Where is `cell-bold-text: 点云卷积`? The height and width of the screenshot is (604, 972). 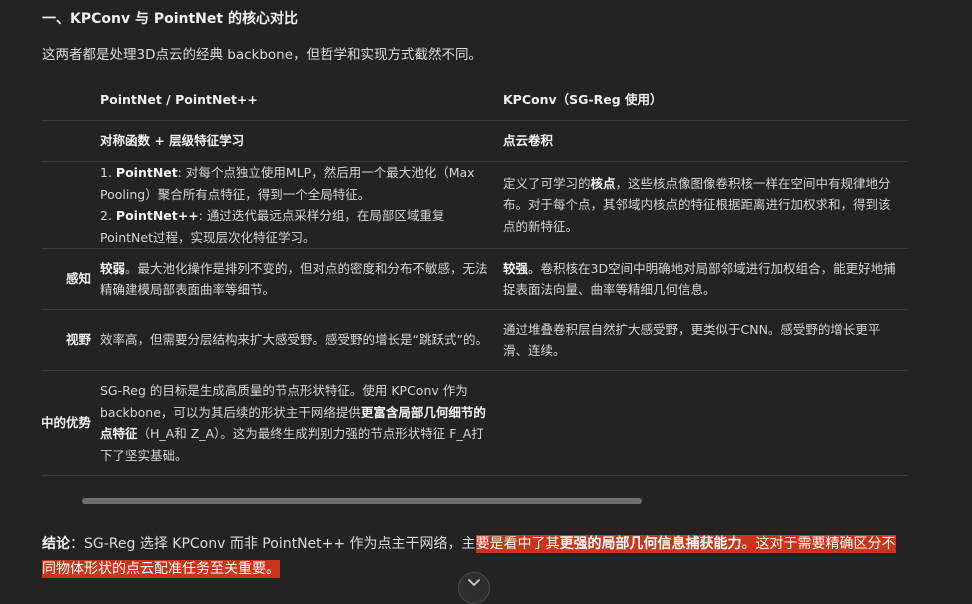
cell-bold-text: 点云卷积 is located at coordinates (528, 141).